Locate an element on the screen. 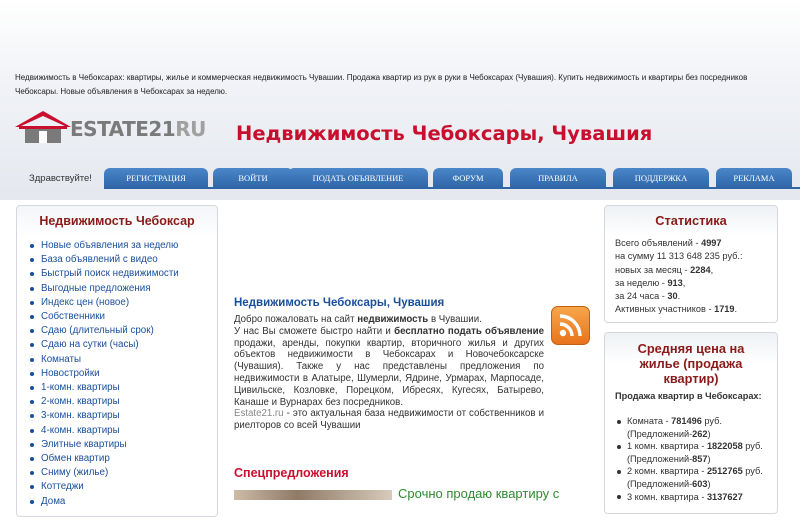  nav-advertising: Реклама is located at coordinates (754, 178).